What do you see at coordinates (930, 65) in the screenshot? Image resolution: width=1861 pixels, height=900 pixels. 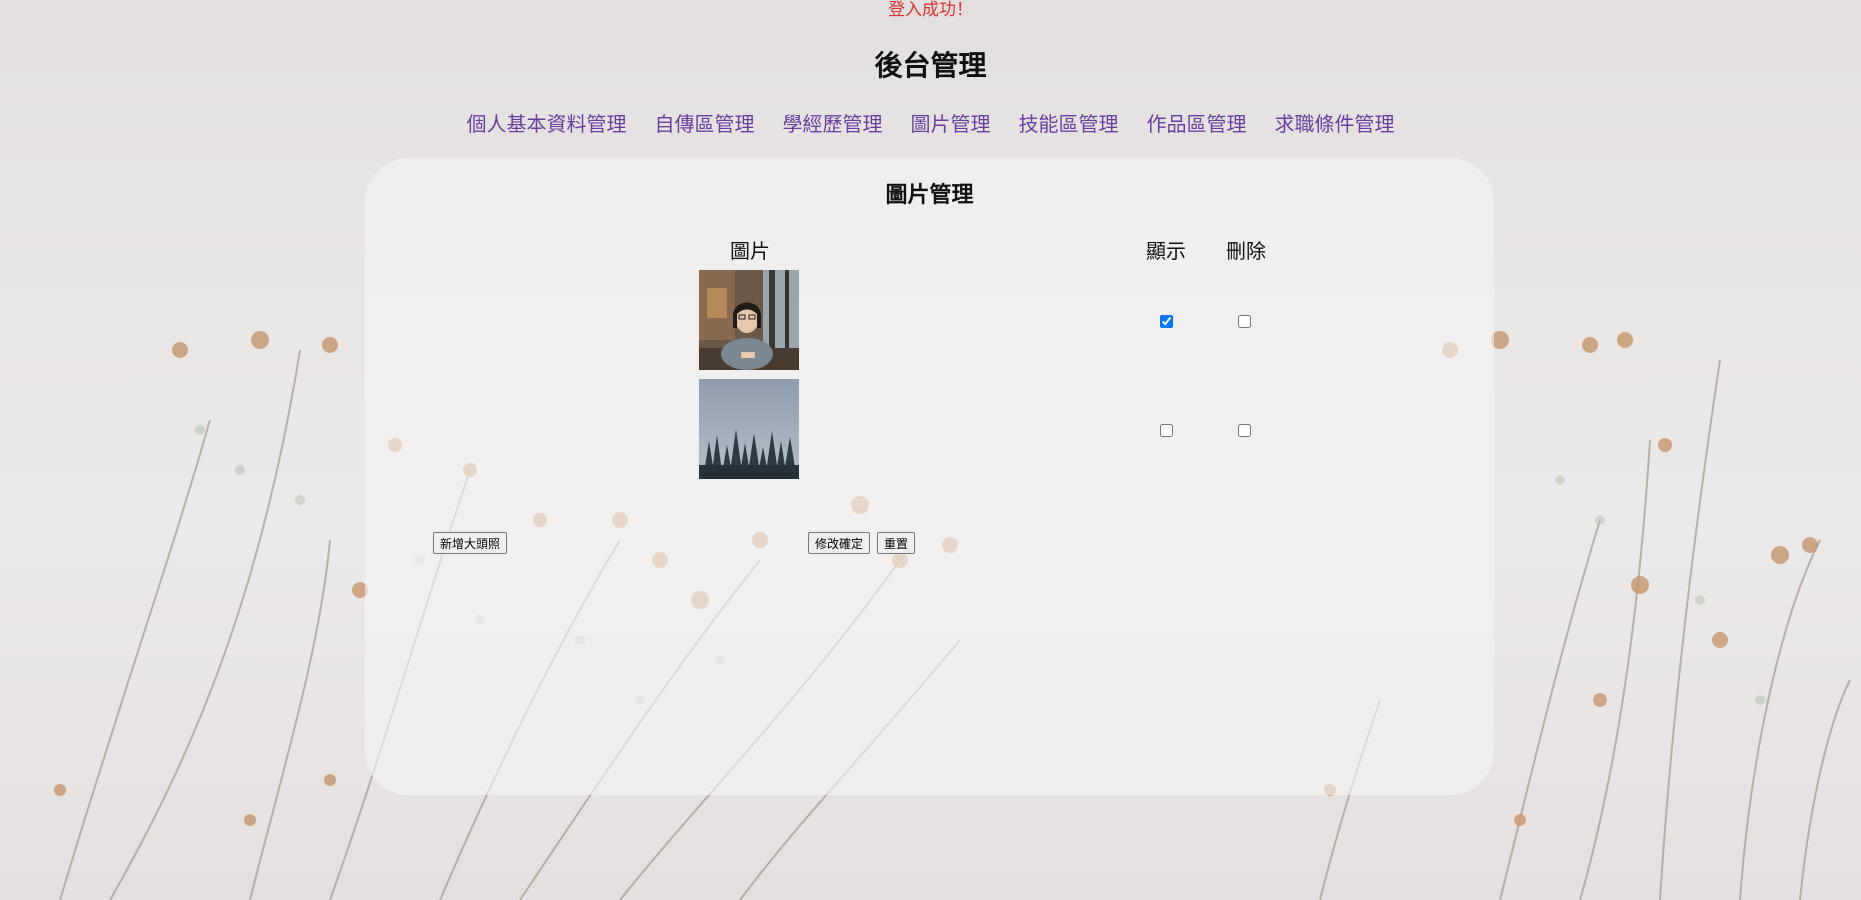 I see `page-title: 後台管理` at bounding box center [930, 65].